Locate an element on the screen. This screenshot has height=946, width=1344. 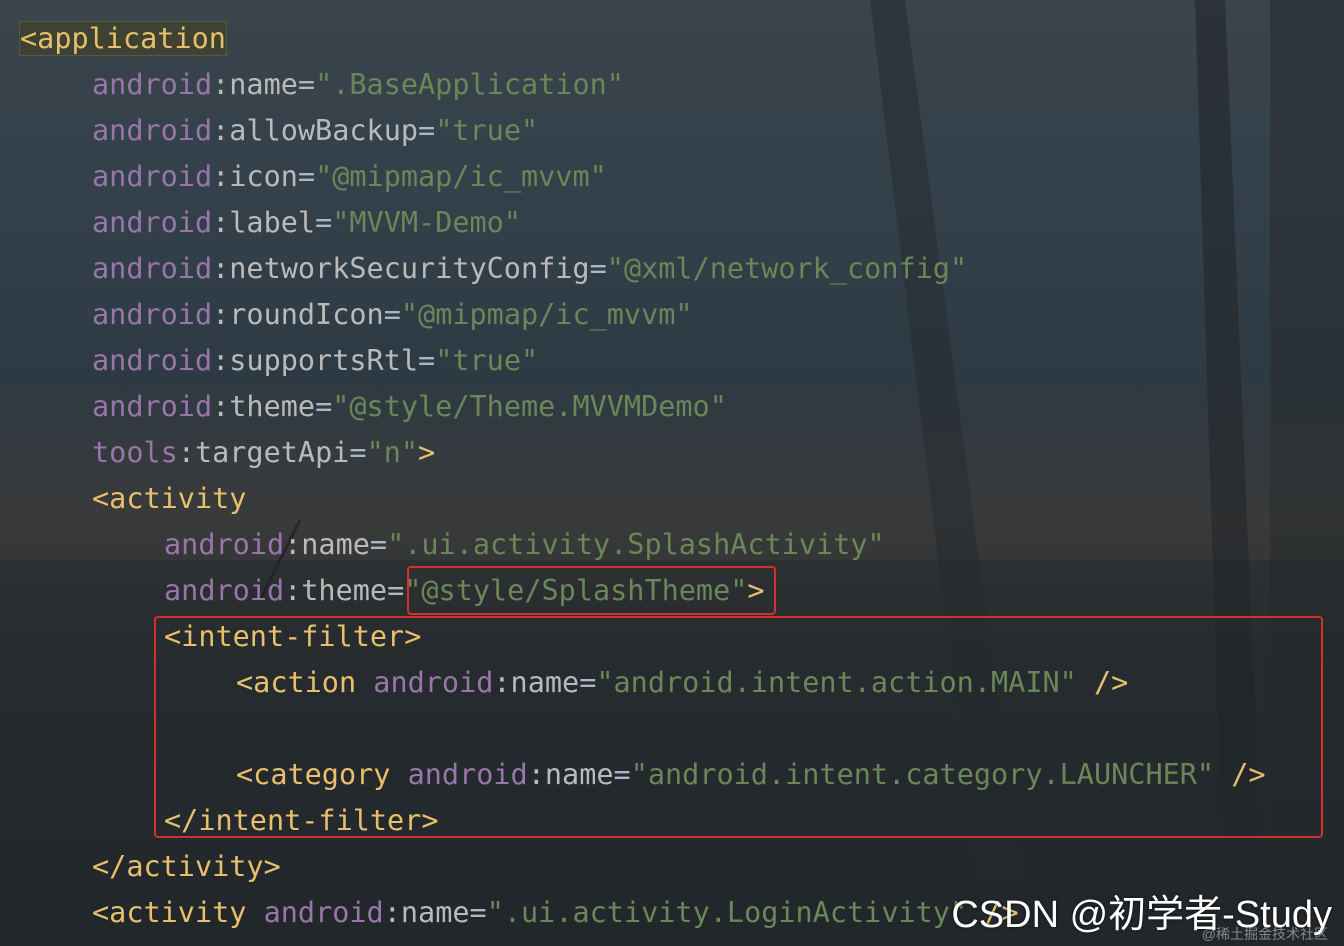
code-line-attr: android:roundIcon="@mipmap/ic_mvvm" is located at coordinates (392, 315).